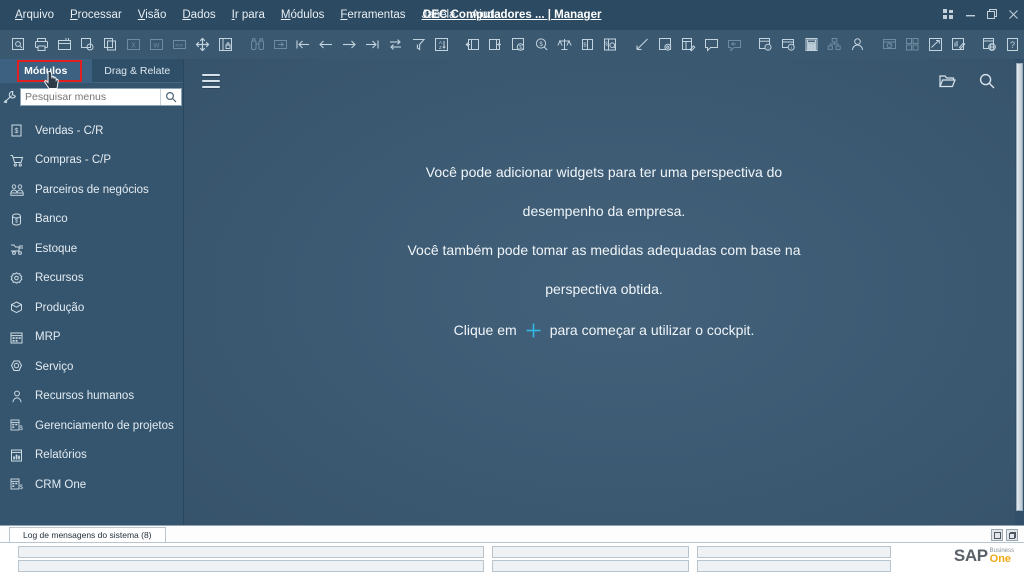 The image size is (1024, 576). I want to click on move-icon, so click(202, 44).